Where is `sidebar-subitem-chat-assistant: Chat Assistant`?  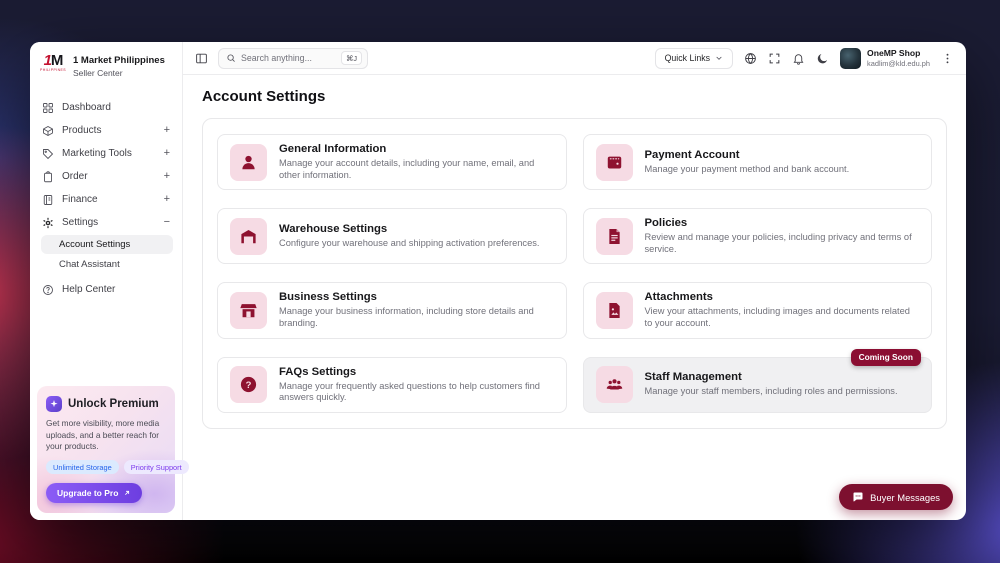
sidebar-subitem-chat-assistant: Chat Assistant is located at coordinates (107, 264).